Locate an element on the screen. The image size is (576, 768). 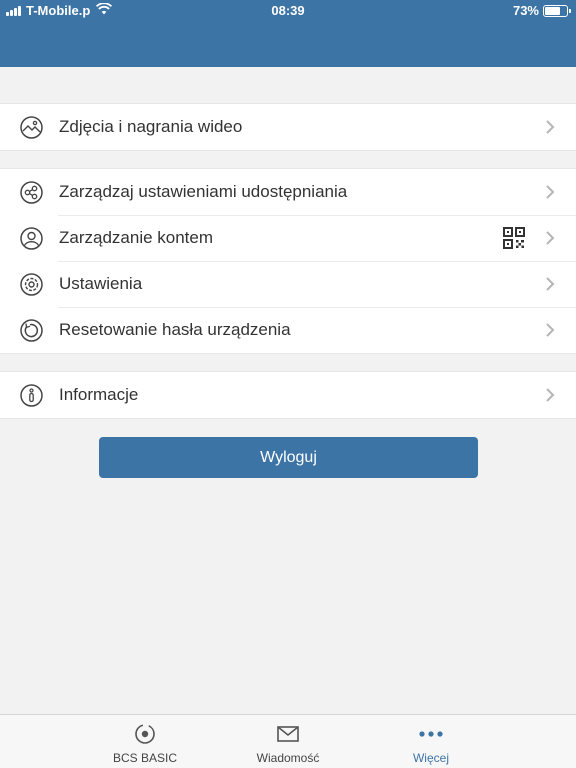
tab-bcs-basic: BCS BASIC is located at coordinates (145, 741).